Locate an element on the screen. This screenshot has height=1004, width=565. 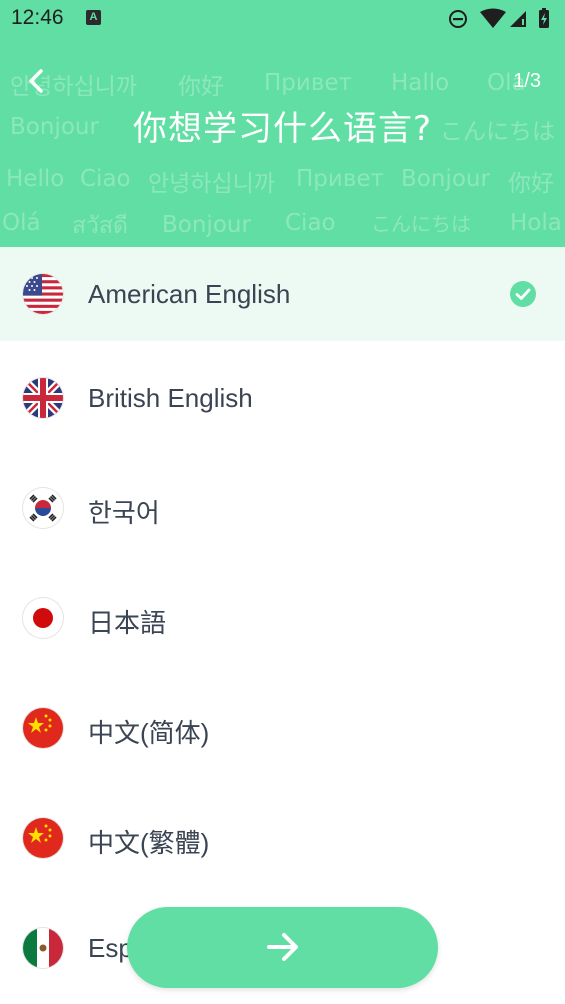
arrow-right-icon is located at coordinates (282, 947).